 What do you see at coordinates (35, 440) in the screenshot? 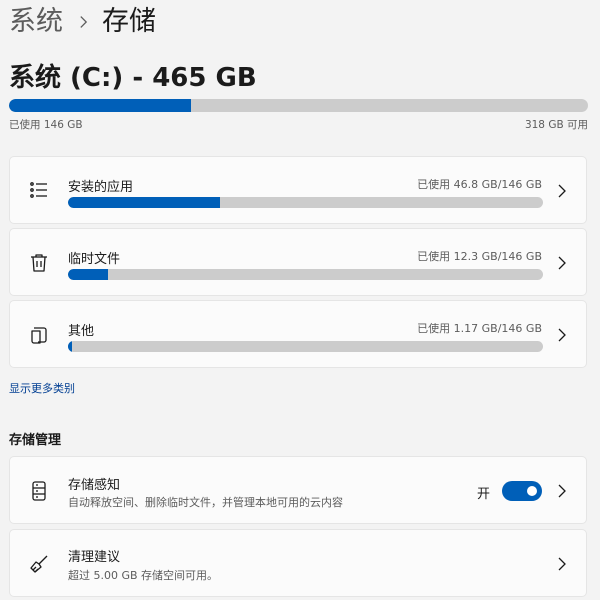
I see `storage-management-heading: 存储管理` at bounding box center [35, 440].